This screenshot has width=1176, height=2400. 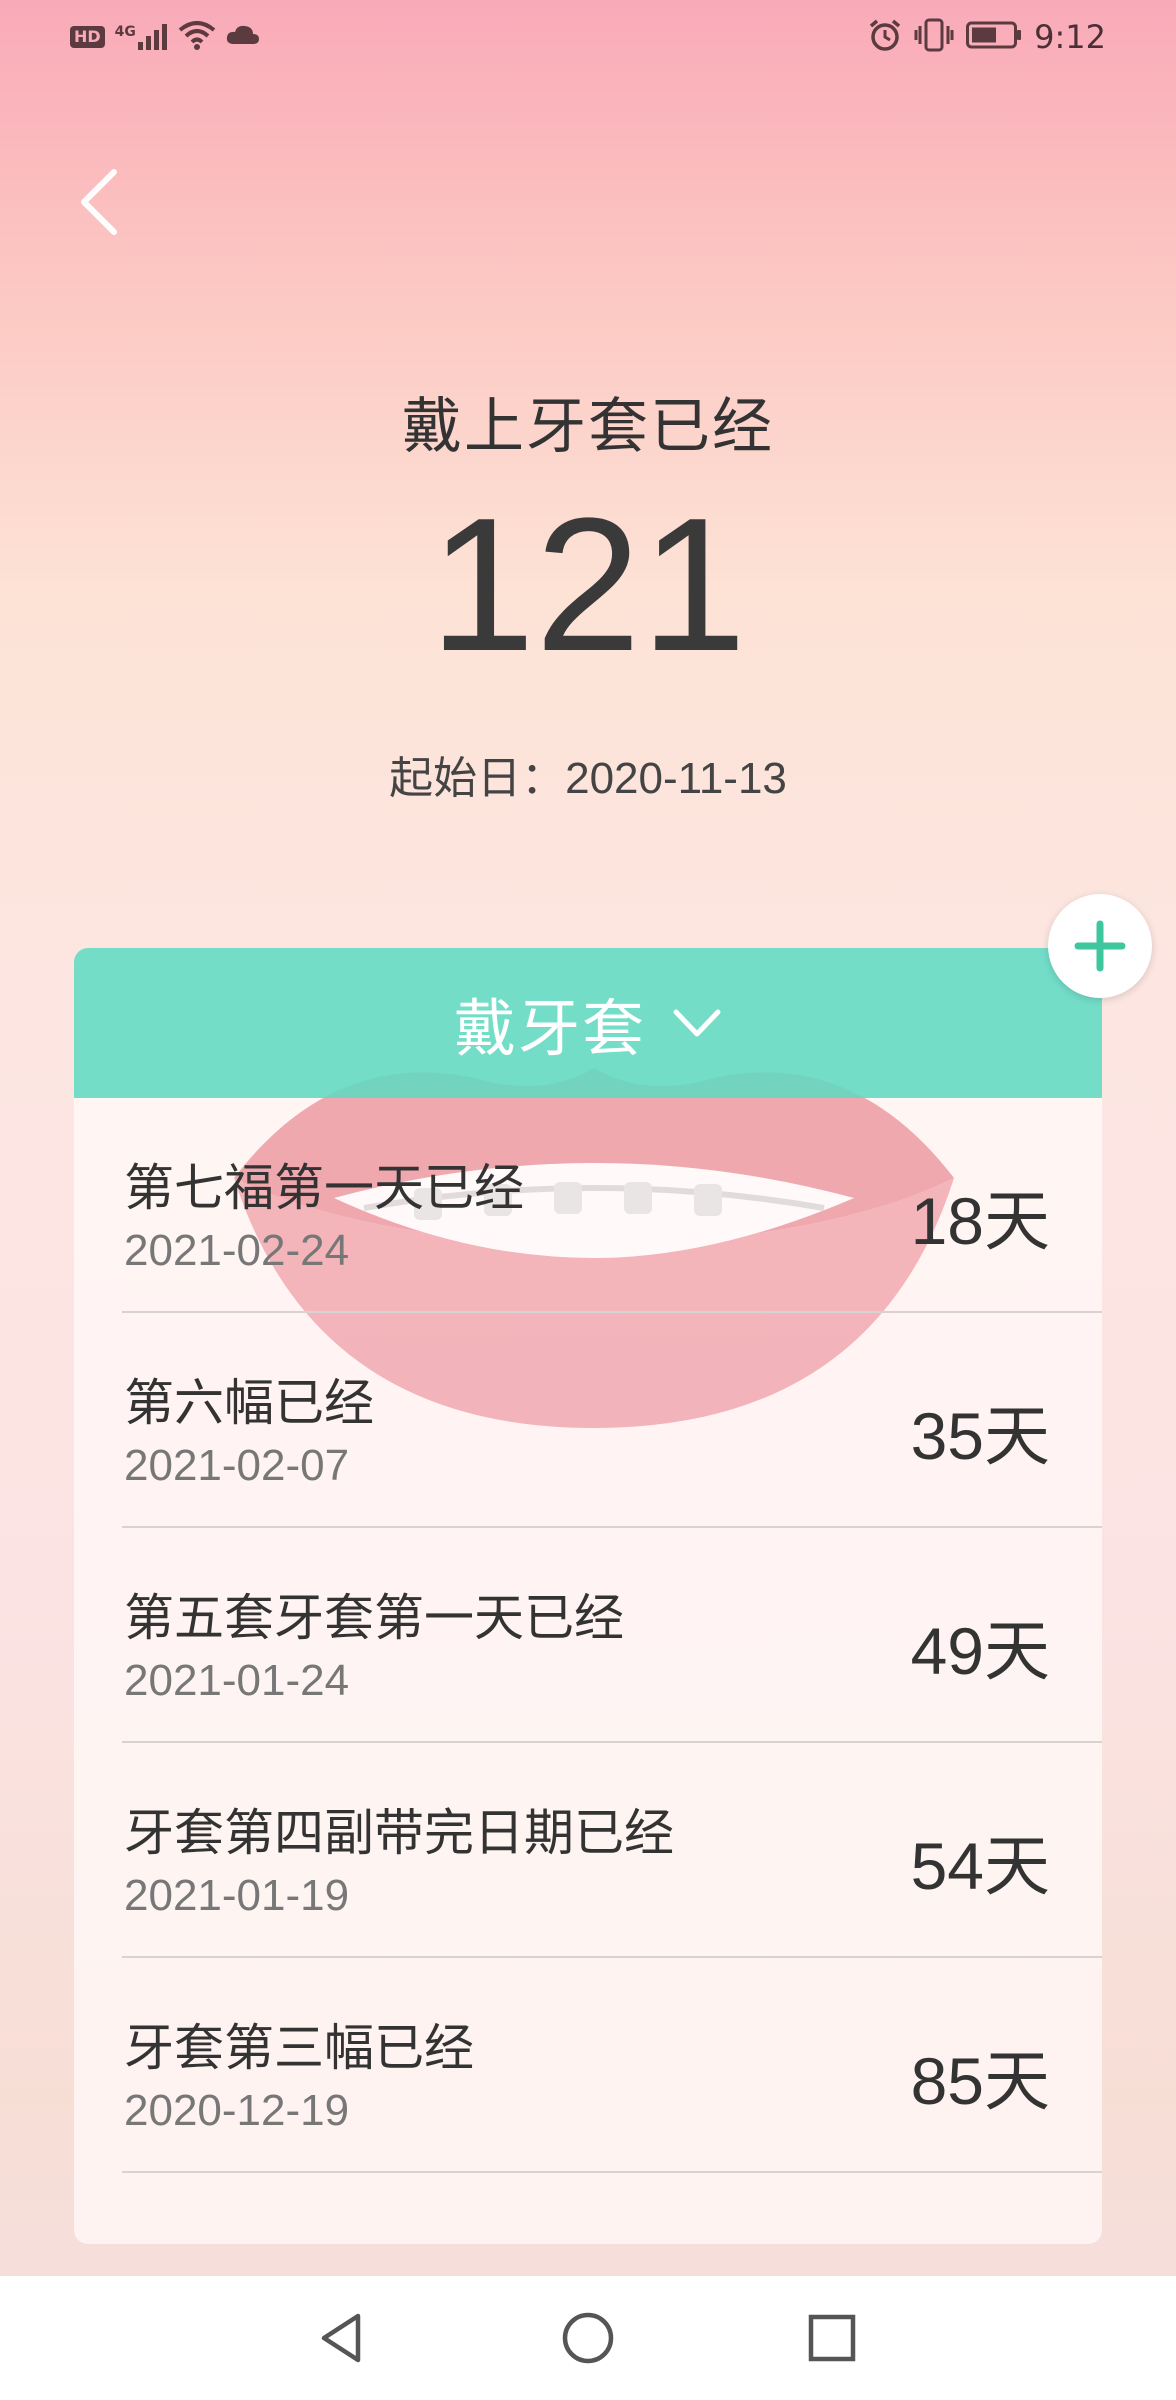 What do you see at coordinates (994, 37) in the screenshot?
I see `battery-icon` at bounding box center [994, 37].